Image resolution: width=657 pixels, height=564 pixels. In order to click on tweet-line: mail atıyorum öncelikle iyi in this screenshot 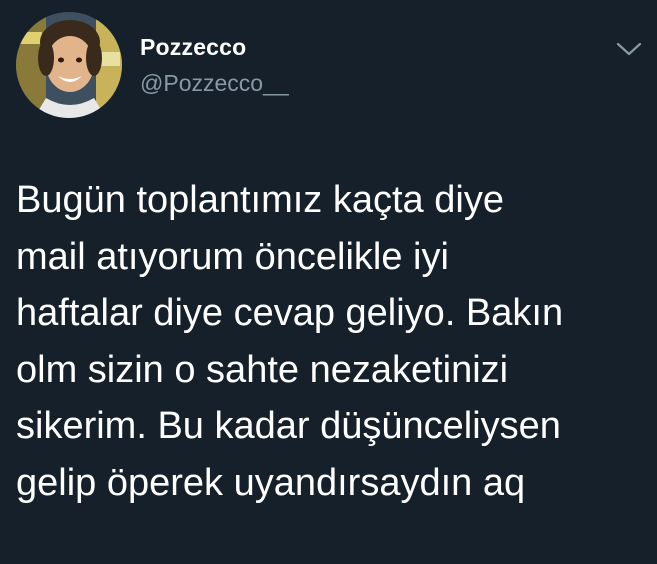, I will do `click(232, 256)`.